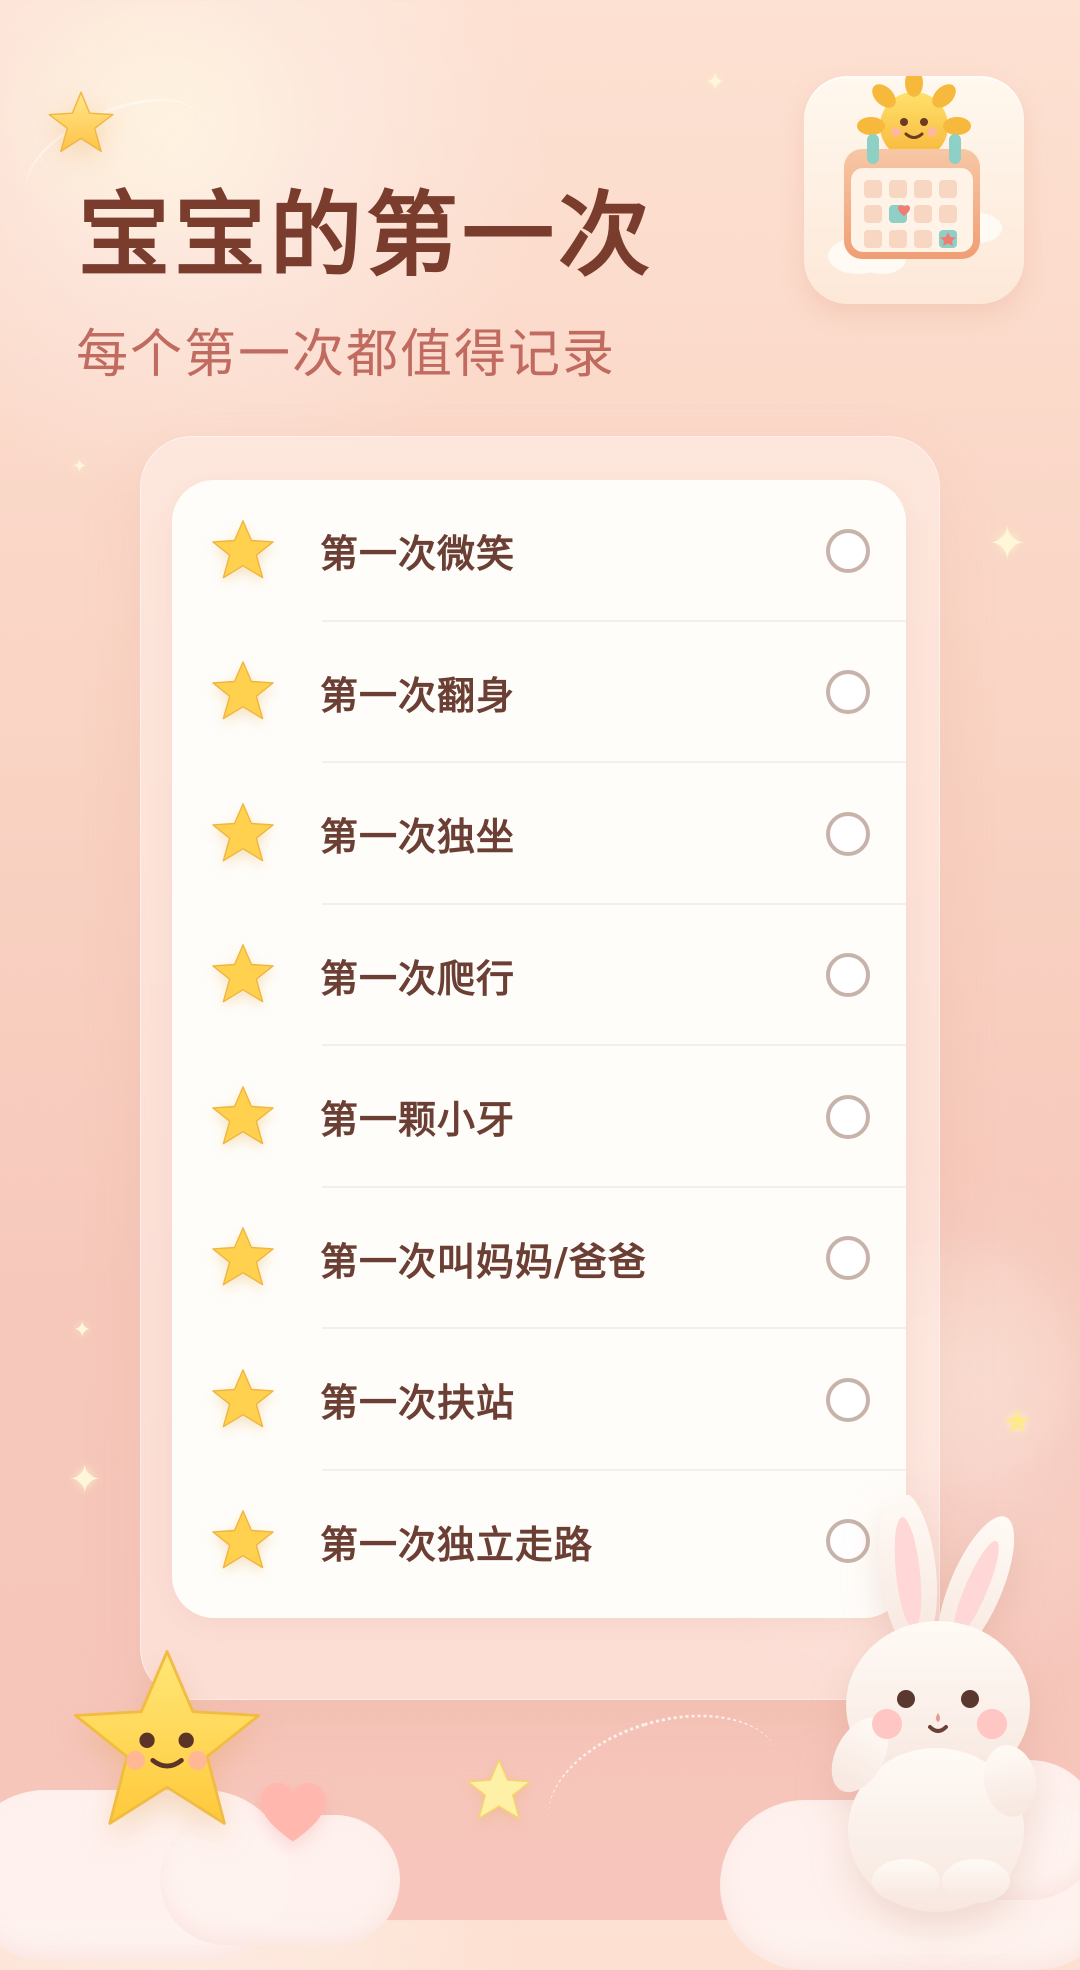  What do you see at coordinates (418, 978) in the screenshot?
I see `milestone-label: 第一次爬行` at bounding box center [418, 978].